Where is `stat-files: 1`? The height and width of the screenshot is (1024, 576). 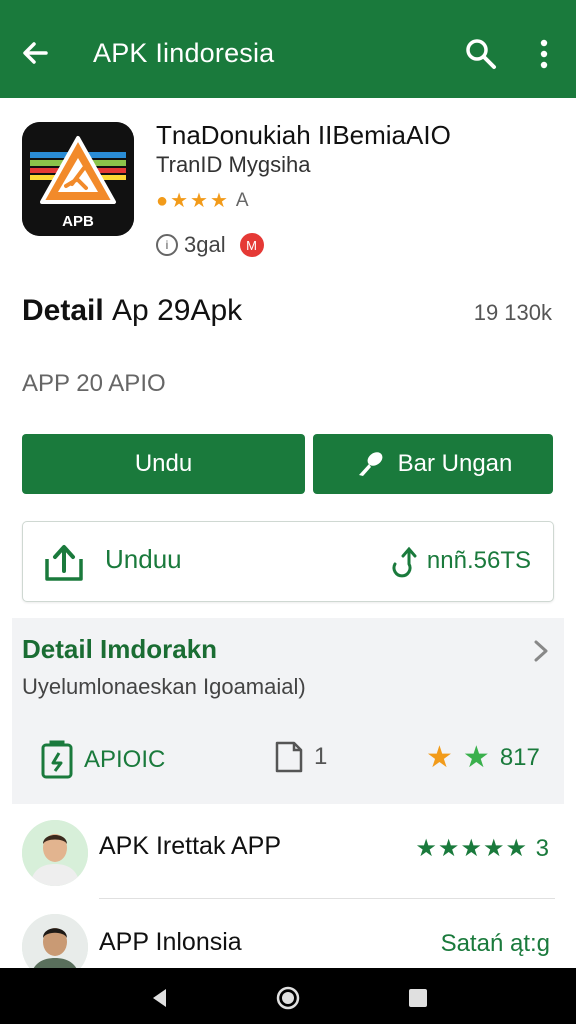
stat-files: 1 is located at coordinates (300, 757).